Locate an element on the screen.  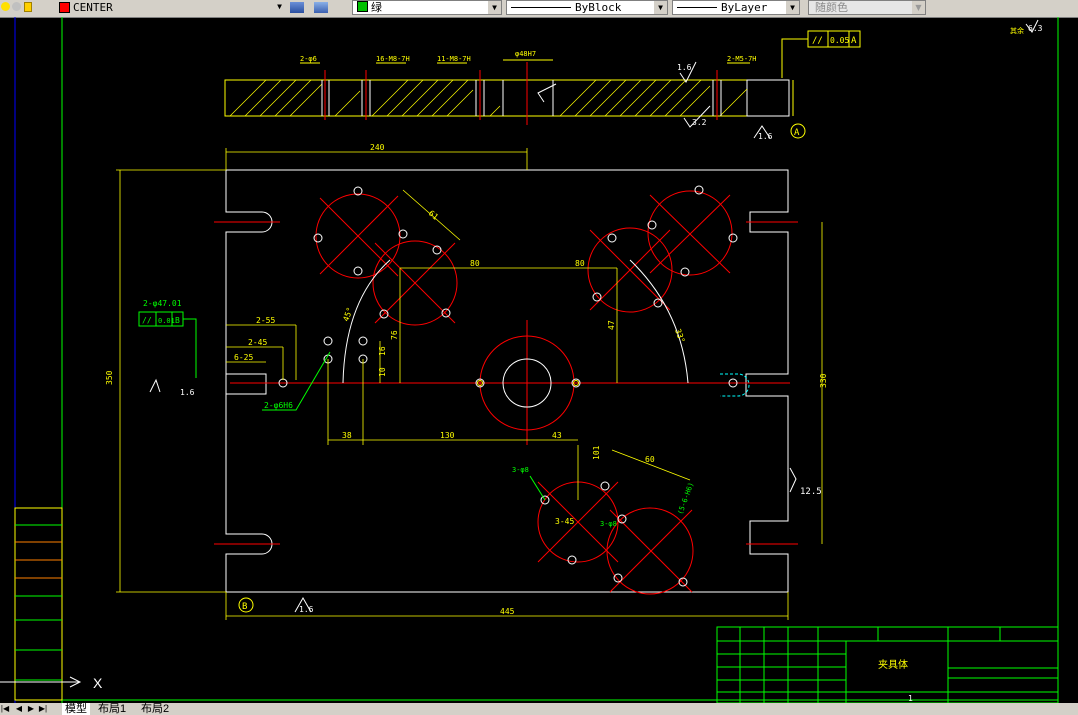
tab-layout1: 布局1 is located at coordinates (112, 709).